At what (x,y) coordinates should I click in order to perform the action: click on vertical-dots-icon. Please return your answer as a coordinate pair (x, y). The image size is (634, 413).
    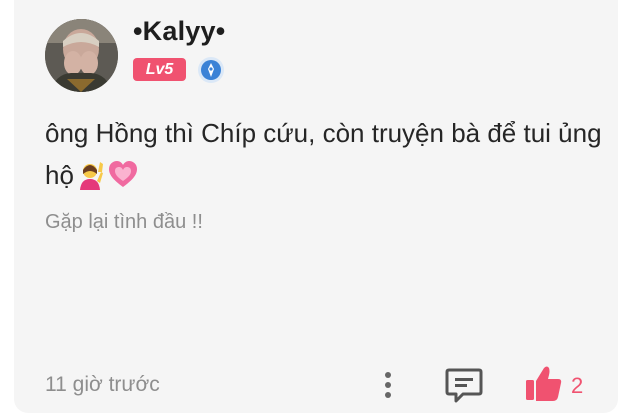
    Looking at the image, I should click on (388, 386).